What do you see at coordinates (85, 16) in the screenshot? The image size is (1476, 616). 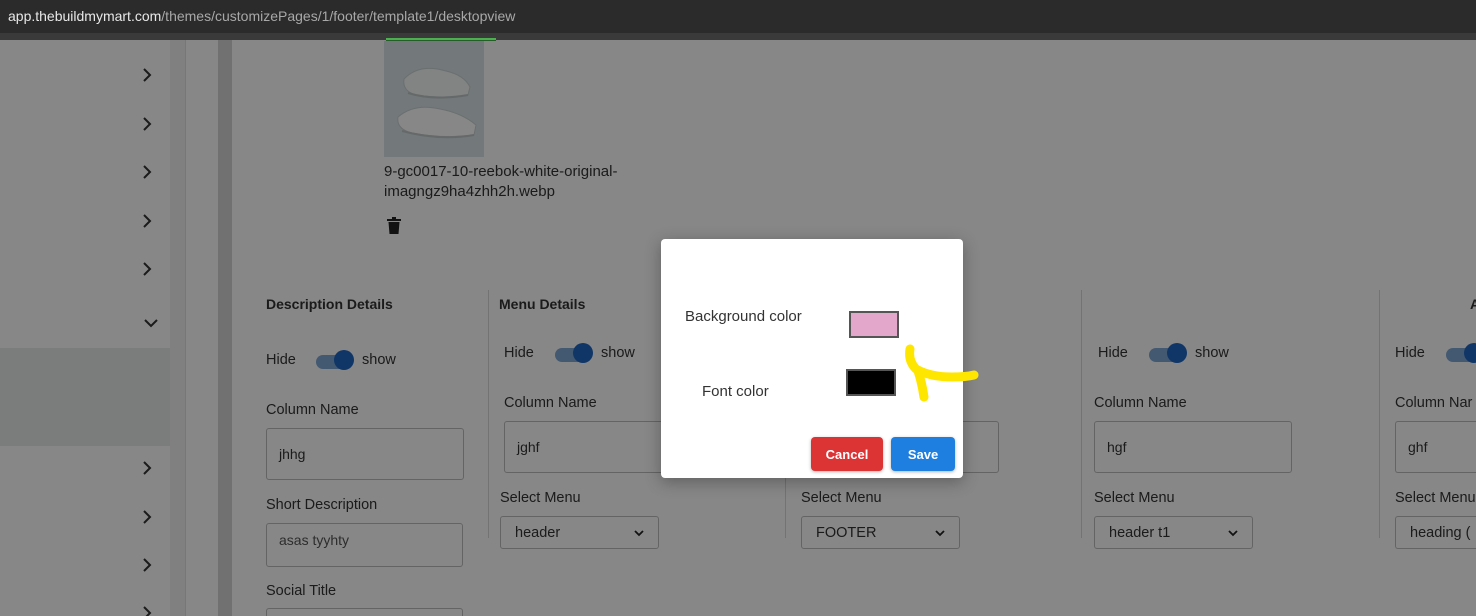 I see `url-host: app.thebuildmymart.com` at bounding box center [85, 16].